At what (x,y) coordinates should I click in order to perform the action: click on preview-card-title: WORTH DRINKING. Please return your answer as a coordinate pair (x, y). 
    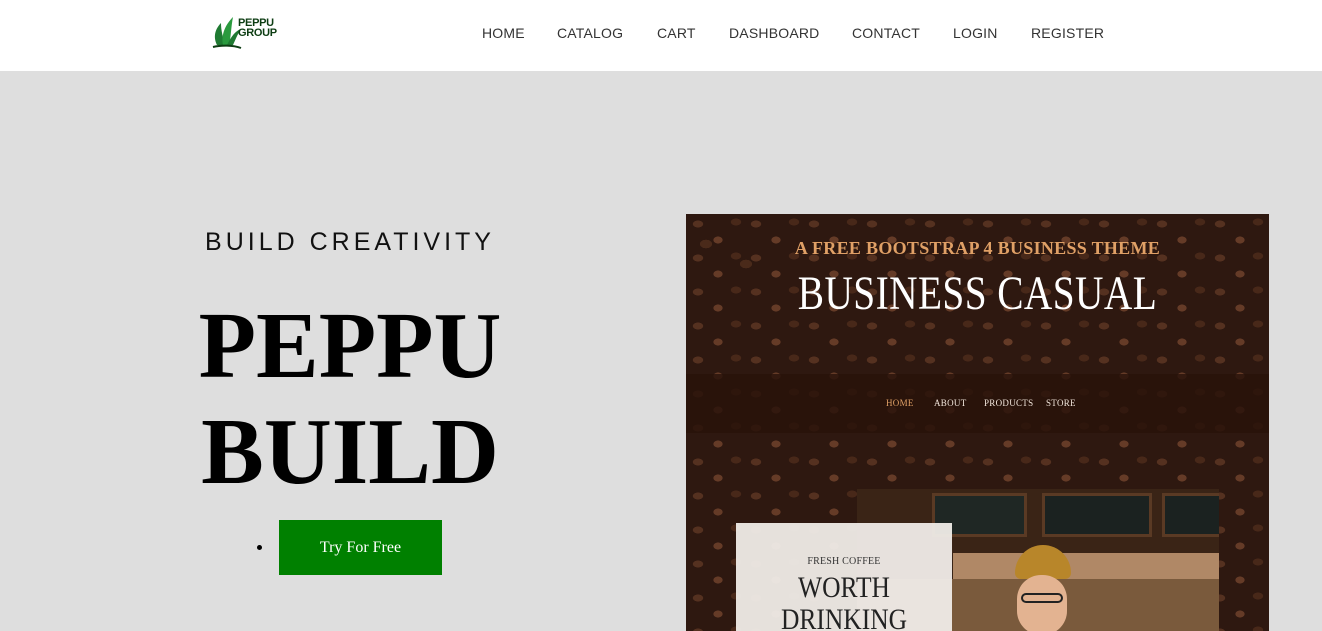
    Looking at the image, I should click on (844, 601).